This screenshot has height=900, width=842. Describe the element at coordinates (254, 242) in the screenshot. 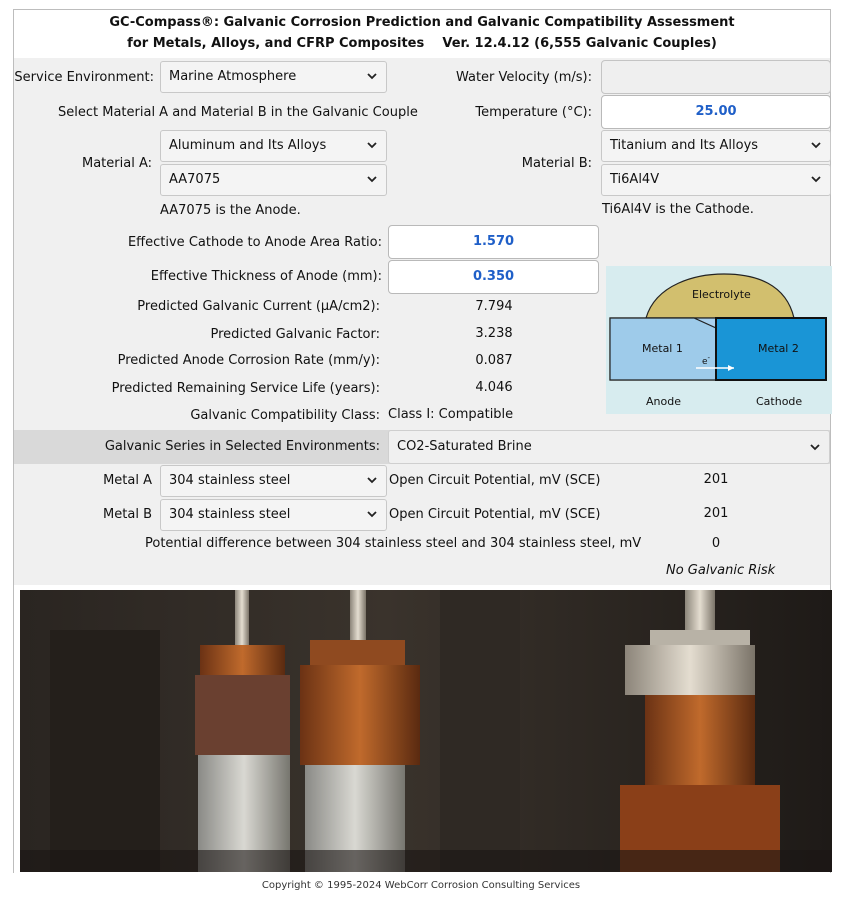

I see `area-ratio-label: Effective Cathode to Anode Area Ratio:` at that location.